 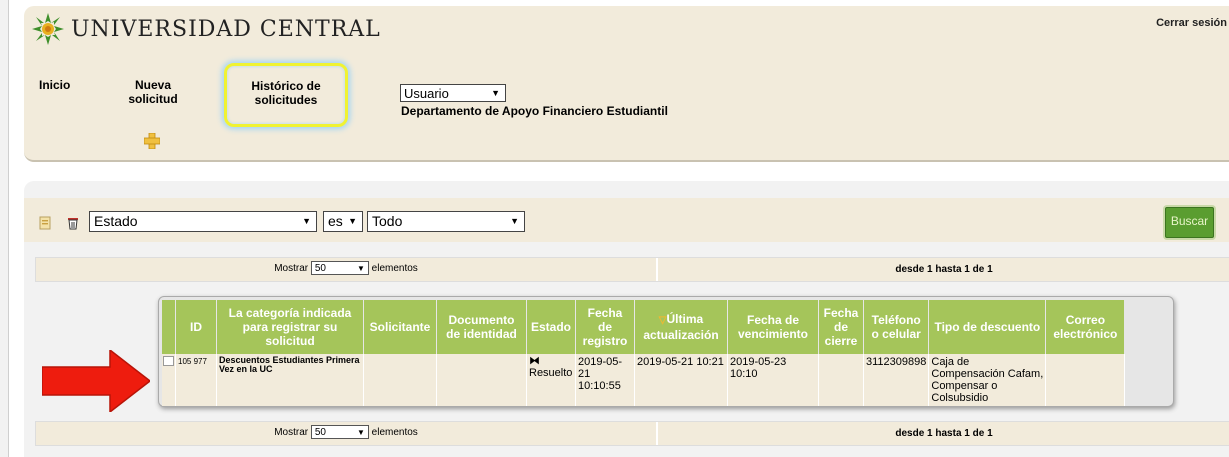 What do you see at coordinates (196, 327) in the screenshot?
I see `column-header: ID` at bounding box center [196, 327].